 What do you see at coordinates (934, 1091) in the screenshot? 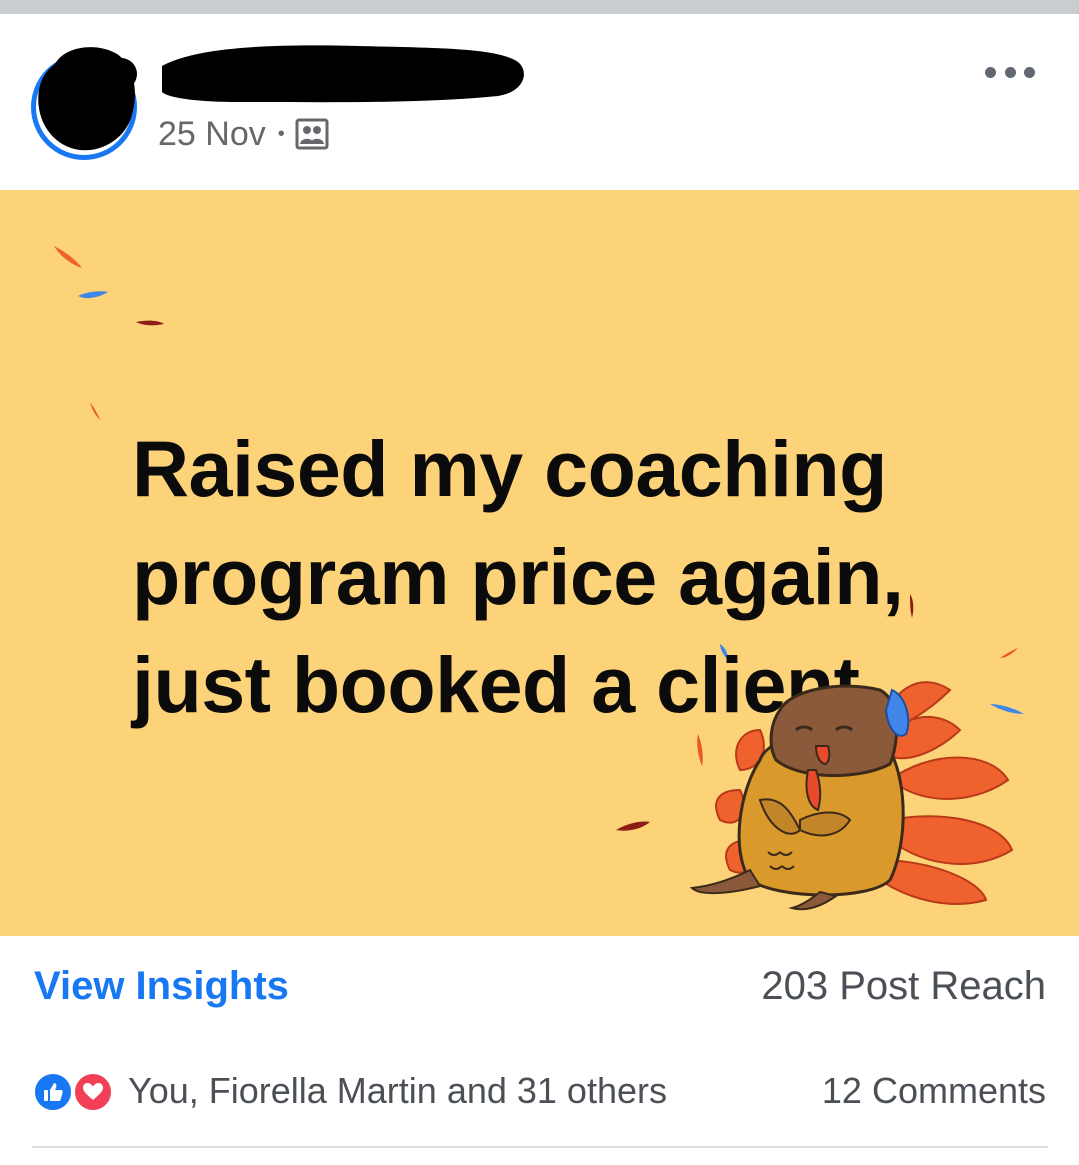
I see `comments-count: 12 Comments` at bounding box center [934, 1091].